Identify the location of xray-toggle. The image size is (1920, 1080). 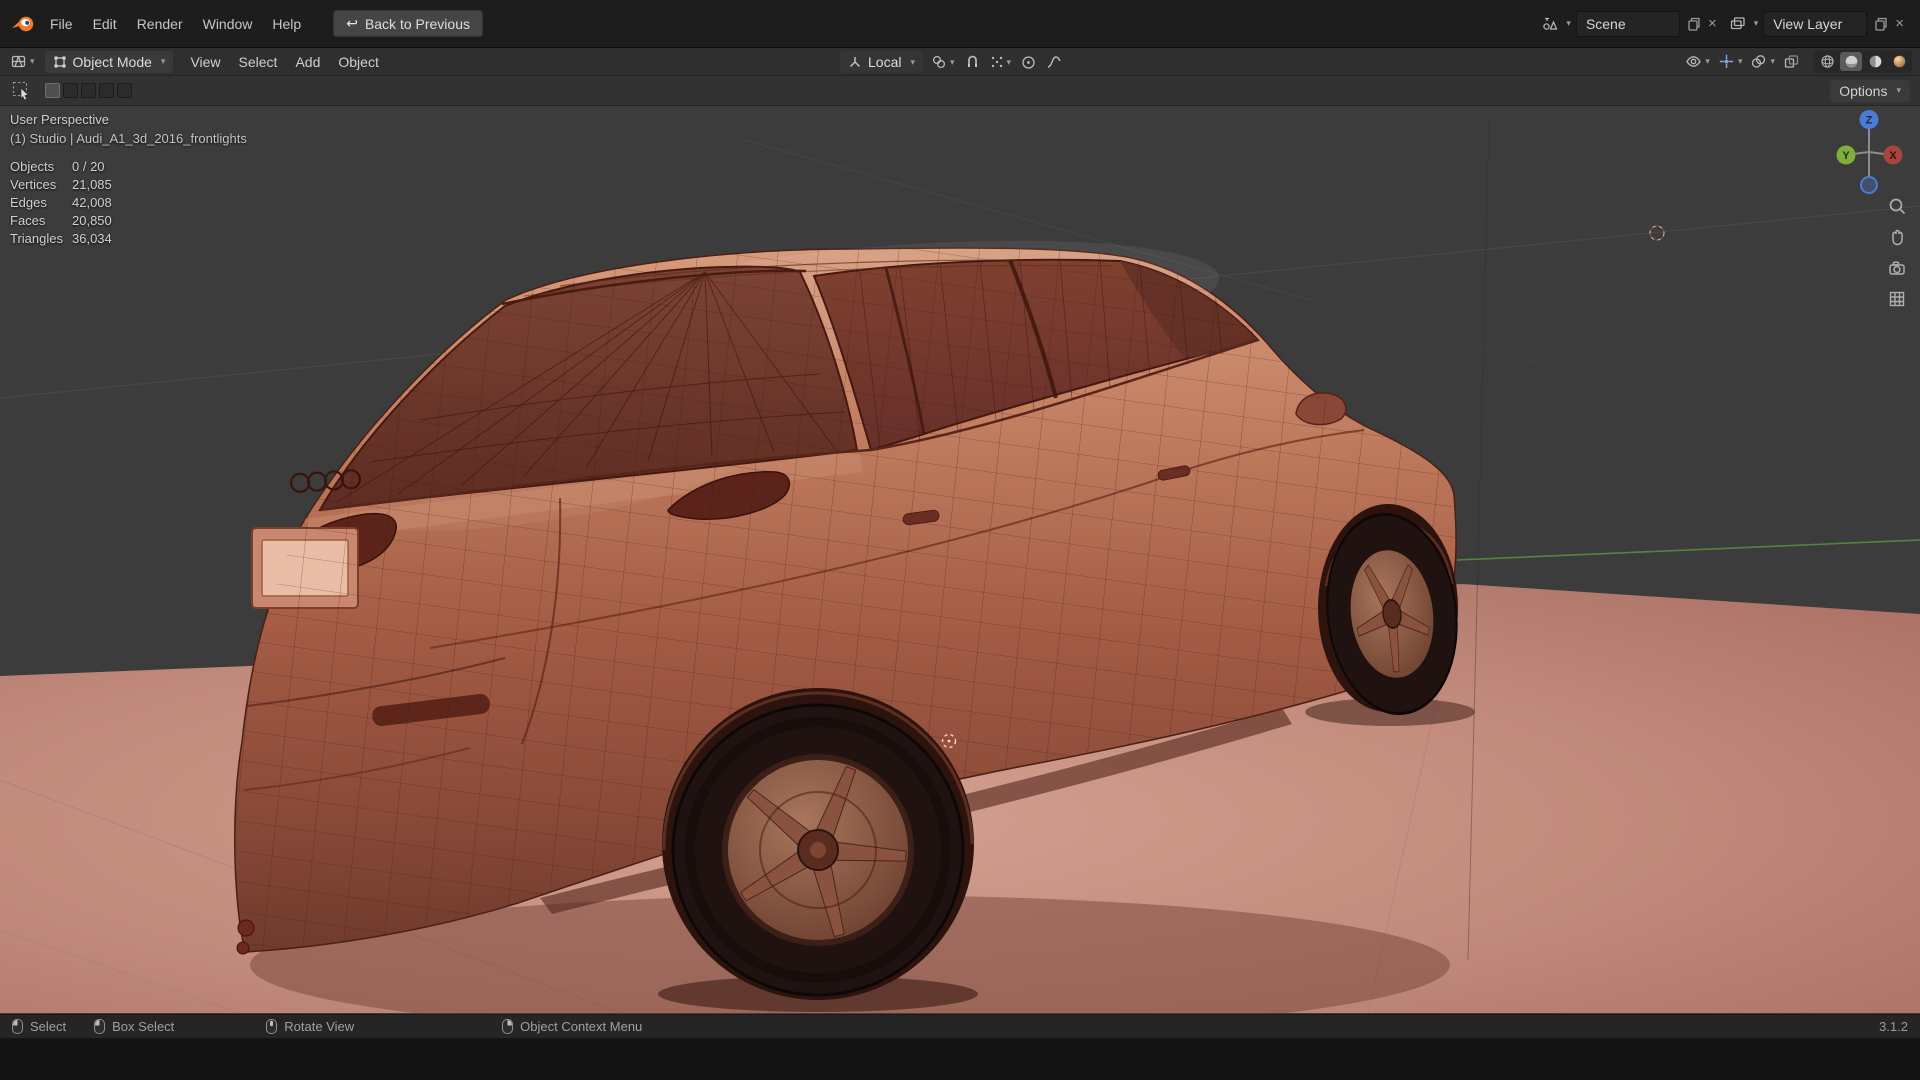
(1791, 61).